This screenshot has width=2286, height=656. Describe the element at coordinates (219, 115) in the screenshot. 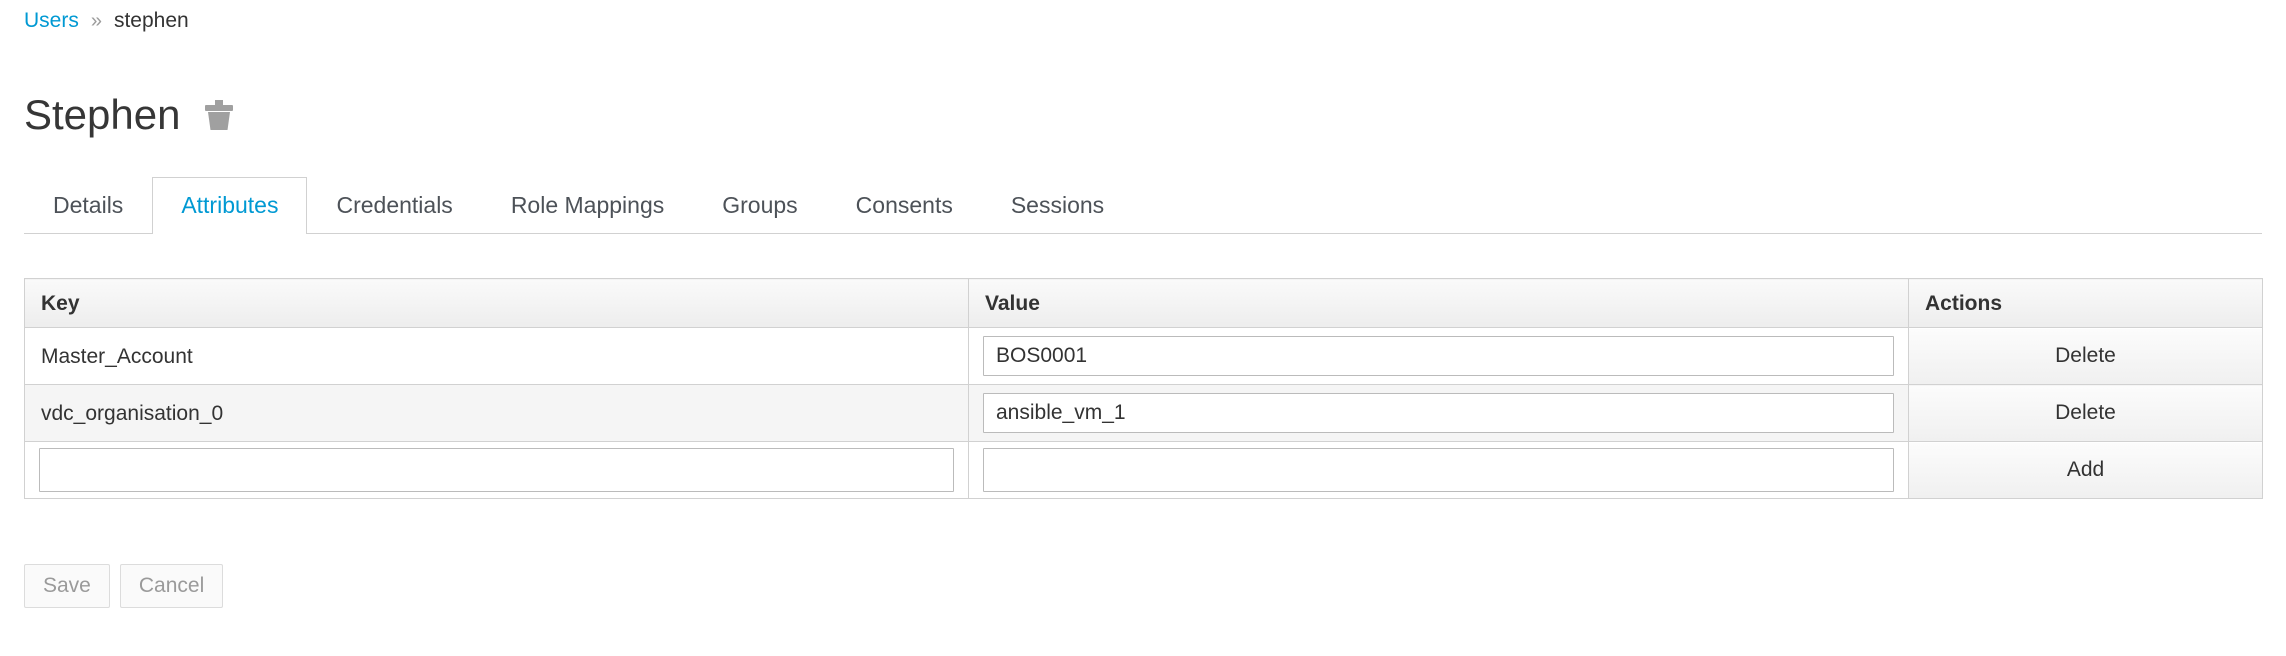

I see `trash-icon` at that location.